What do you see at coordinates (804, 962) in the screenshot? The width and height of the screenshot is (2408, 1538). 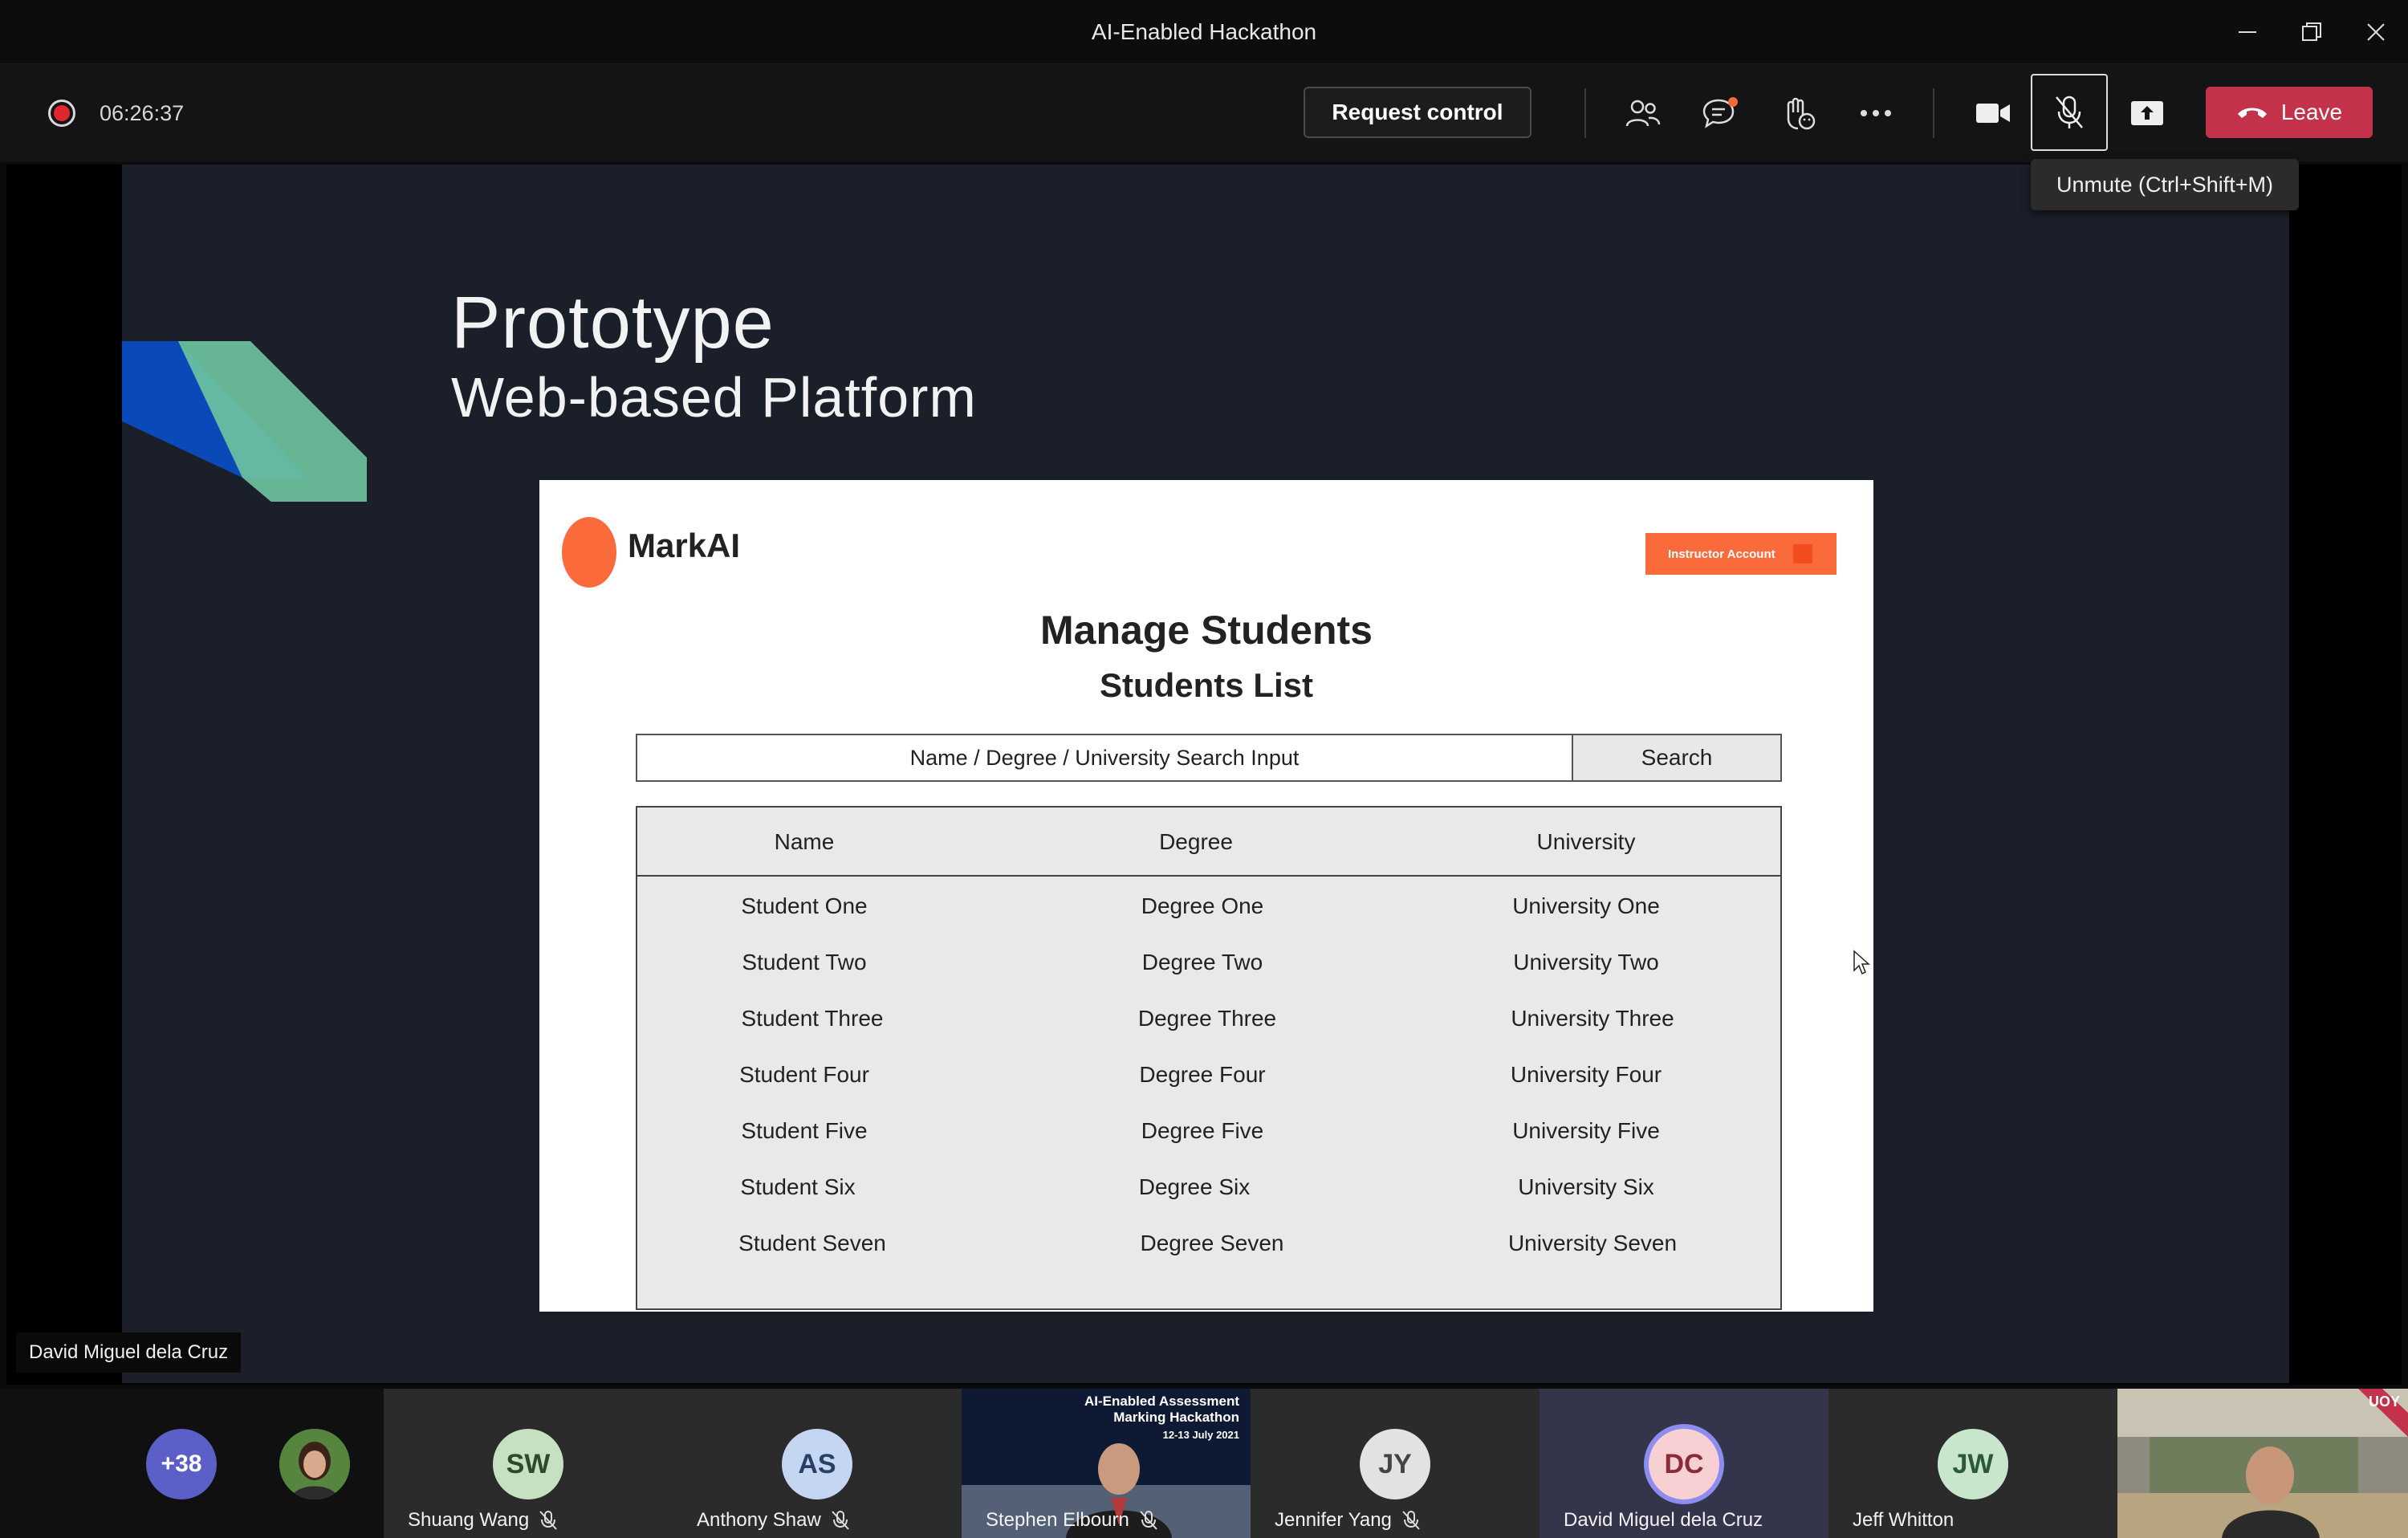 I see `cell-name: Student Two` at bounding box center [804, 962].